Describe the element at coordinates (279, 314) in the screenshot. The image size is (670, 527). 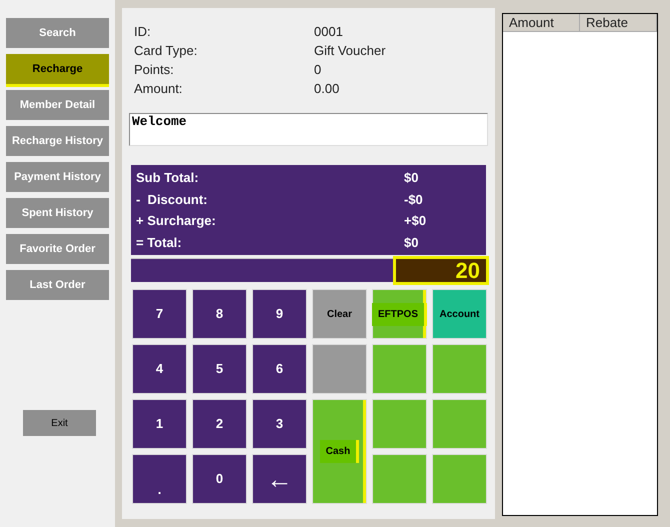
I see `number-key: 9` at that location.